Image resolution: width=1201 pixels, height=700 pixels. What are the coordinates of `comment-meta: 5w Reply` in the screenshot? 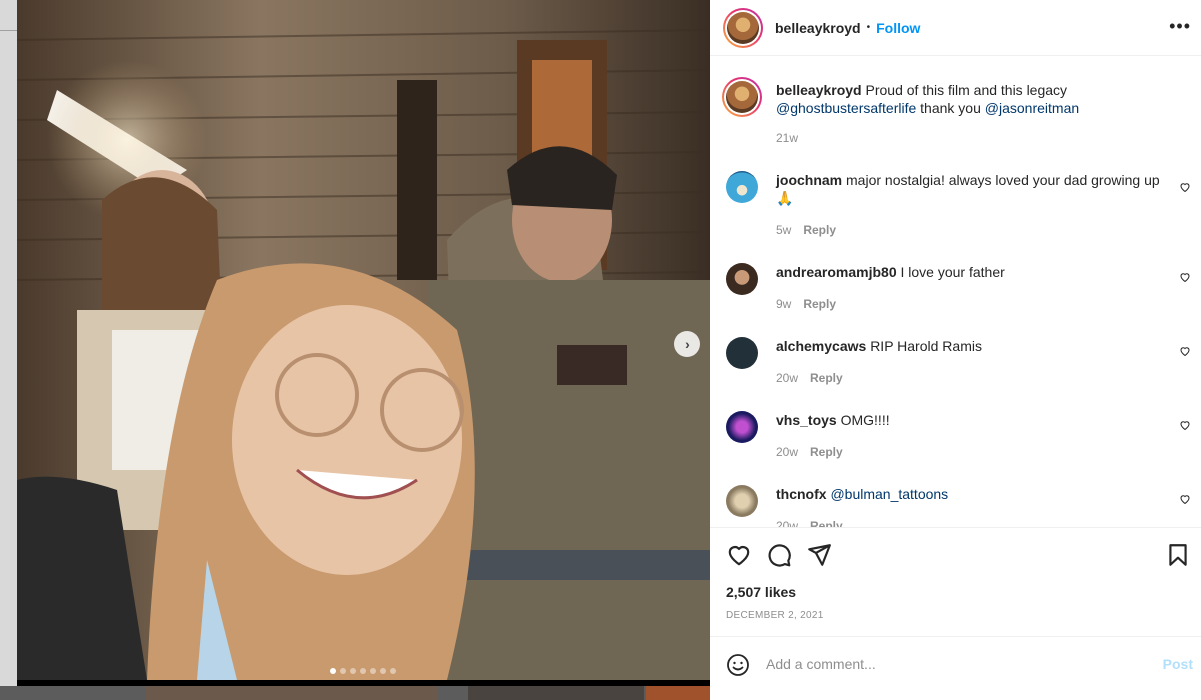 It's located at (806, 230).